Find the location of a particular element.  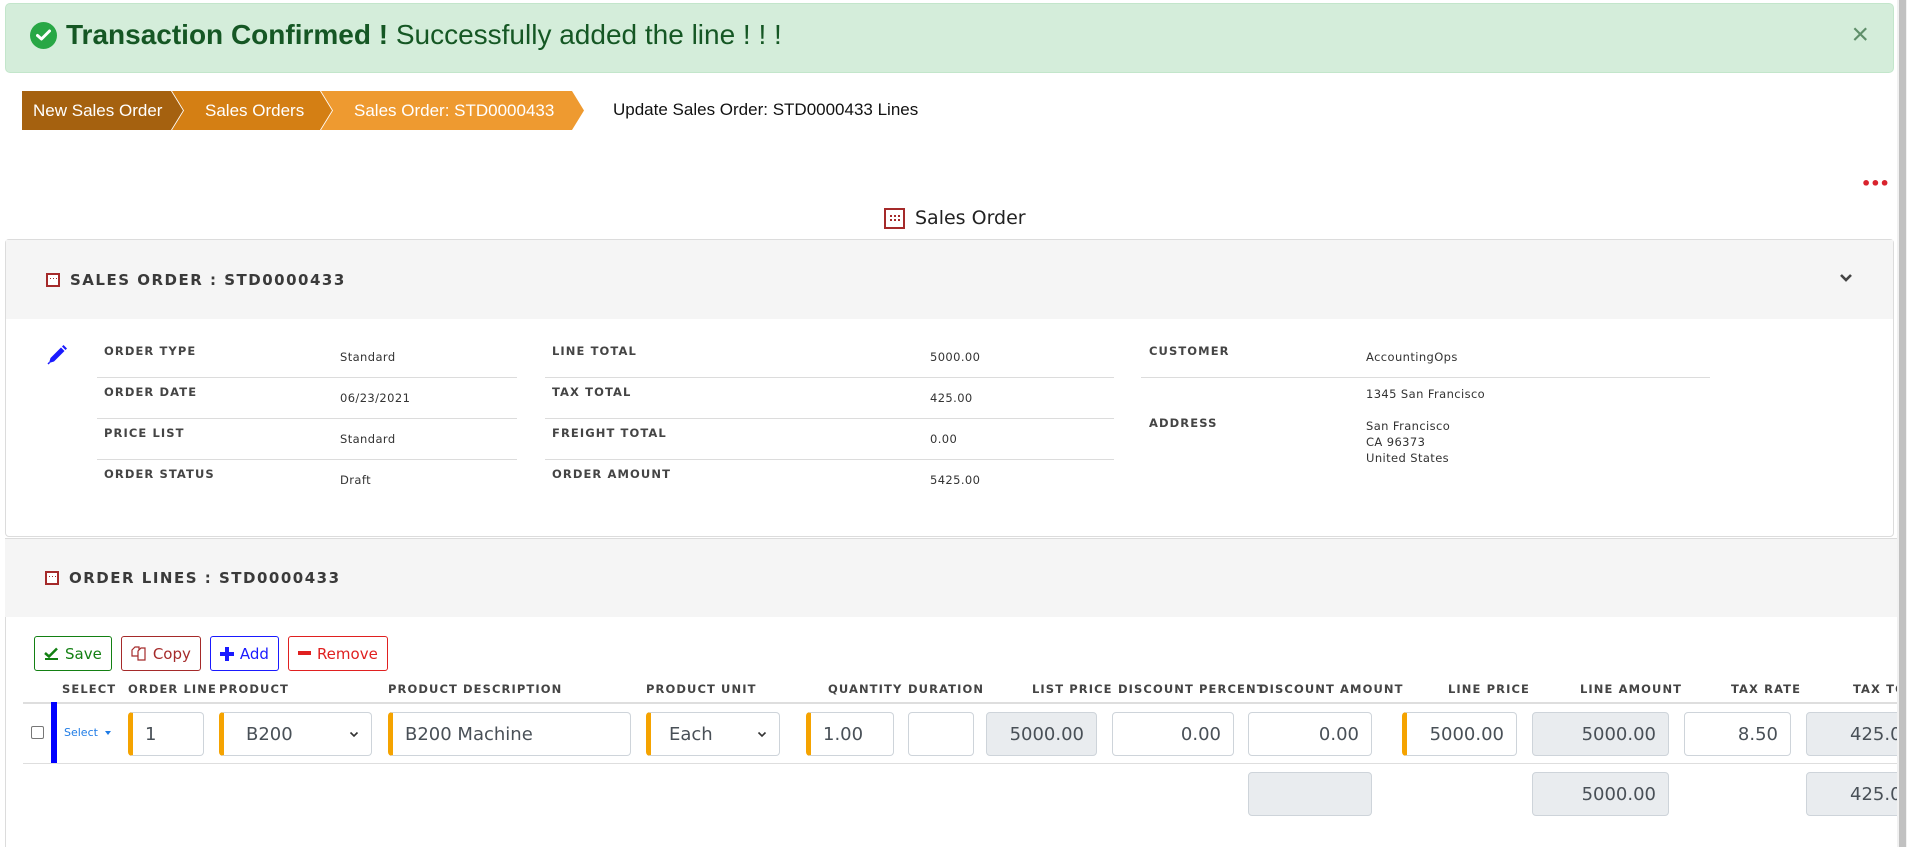

order-lines-title: ORDER LINES : STD0000433 is located at coordinates (205, 578).